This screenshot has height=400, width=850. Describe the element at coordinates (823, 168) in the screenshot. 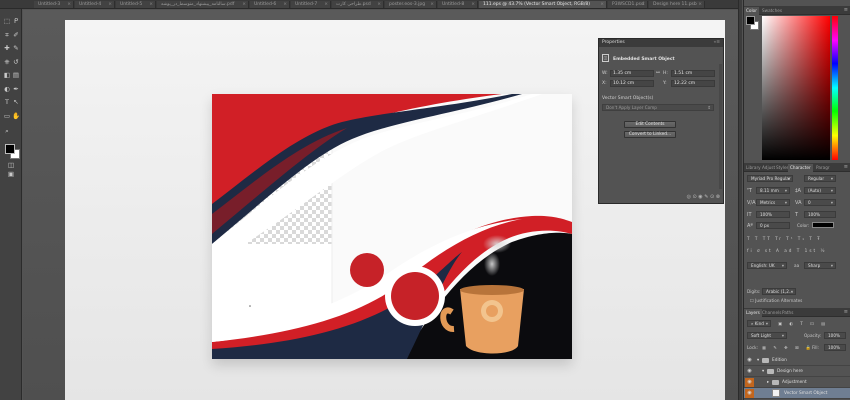

I see `tab-paragraph: Paragr` at that location.